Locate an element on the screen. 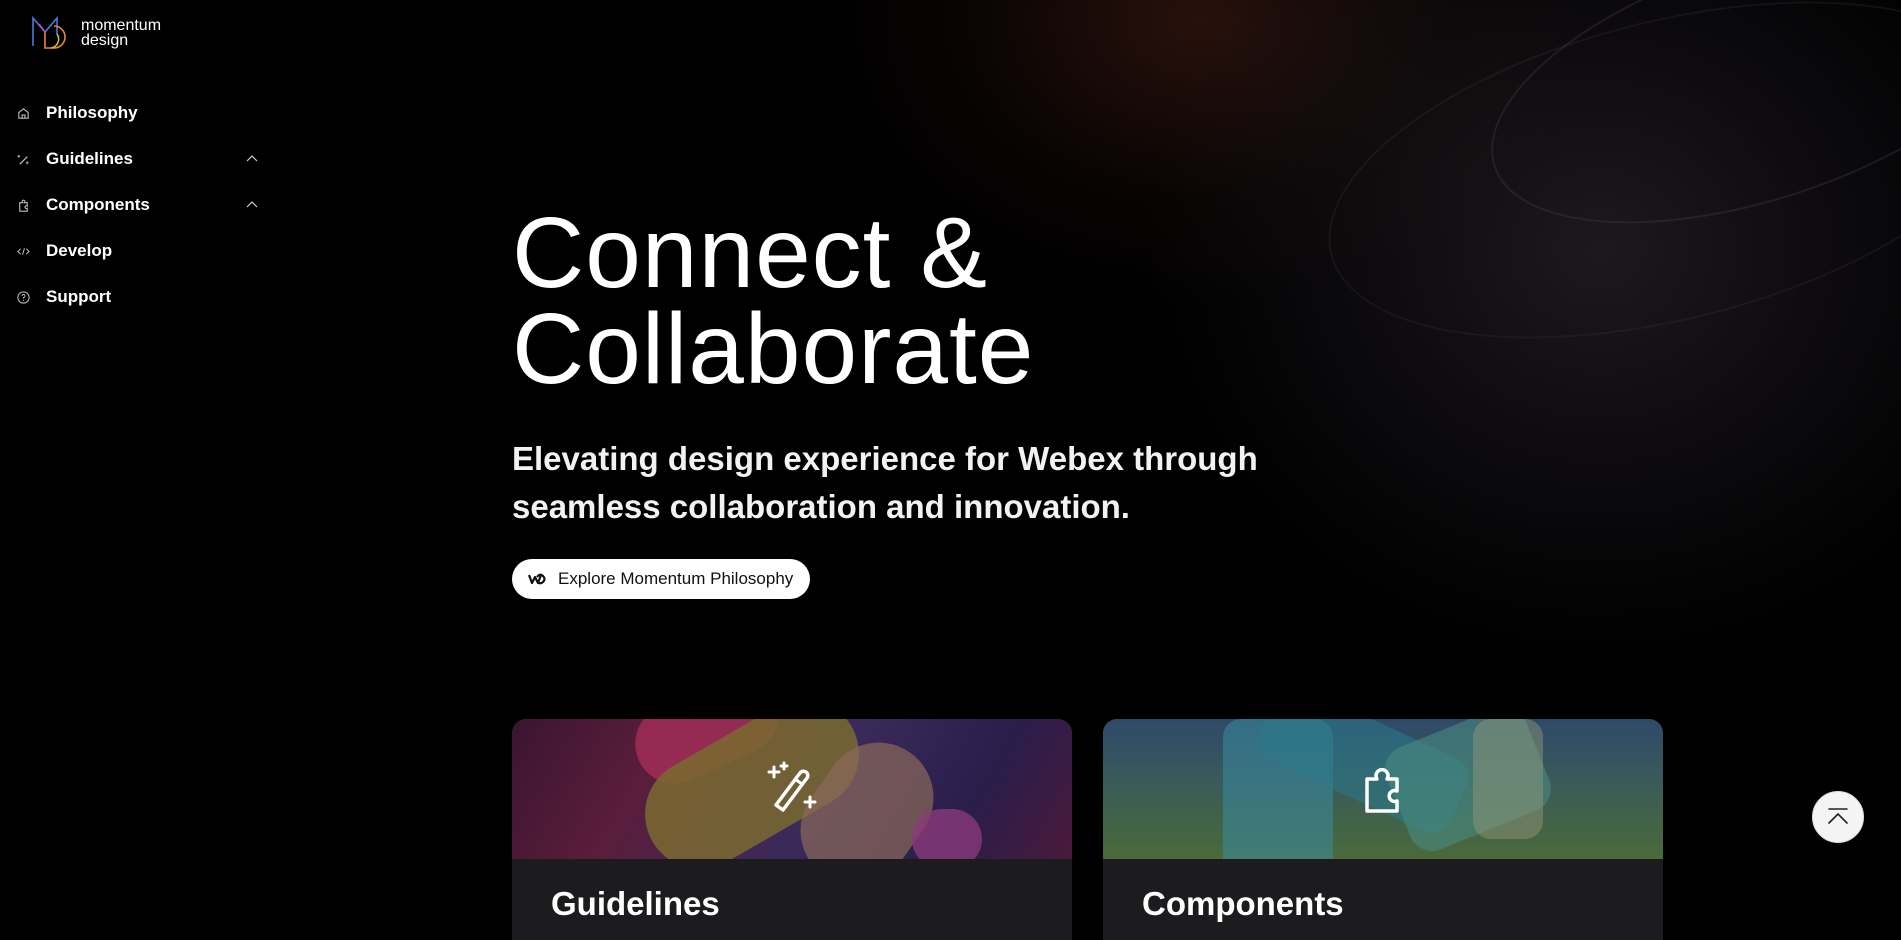  brand-wordmark: momentum design is located at coordinates (121, 33).